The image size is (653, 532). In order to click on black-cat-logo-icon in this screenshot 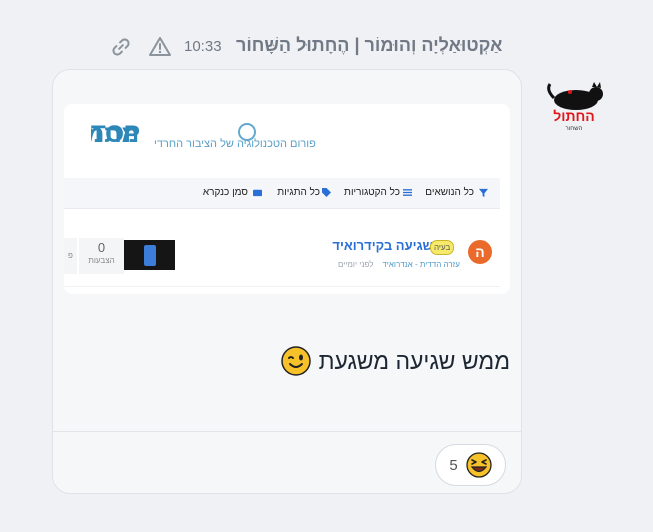, I will do `click(575, 96)`.